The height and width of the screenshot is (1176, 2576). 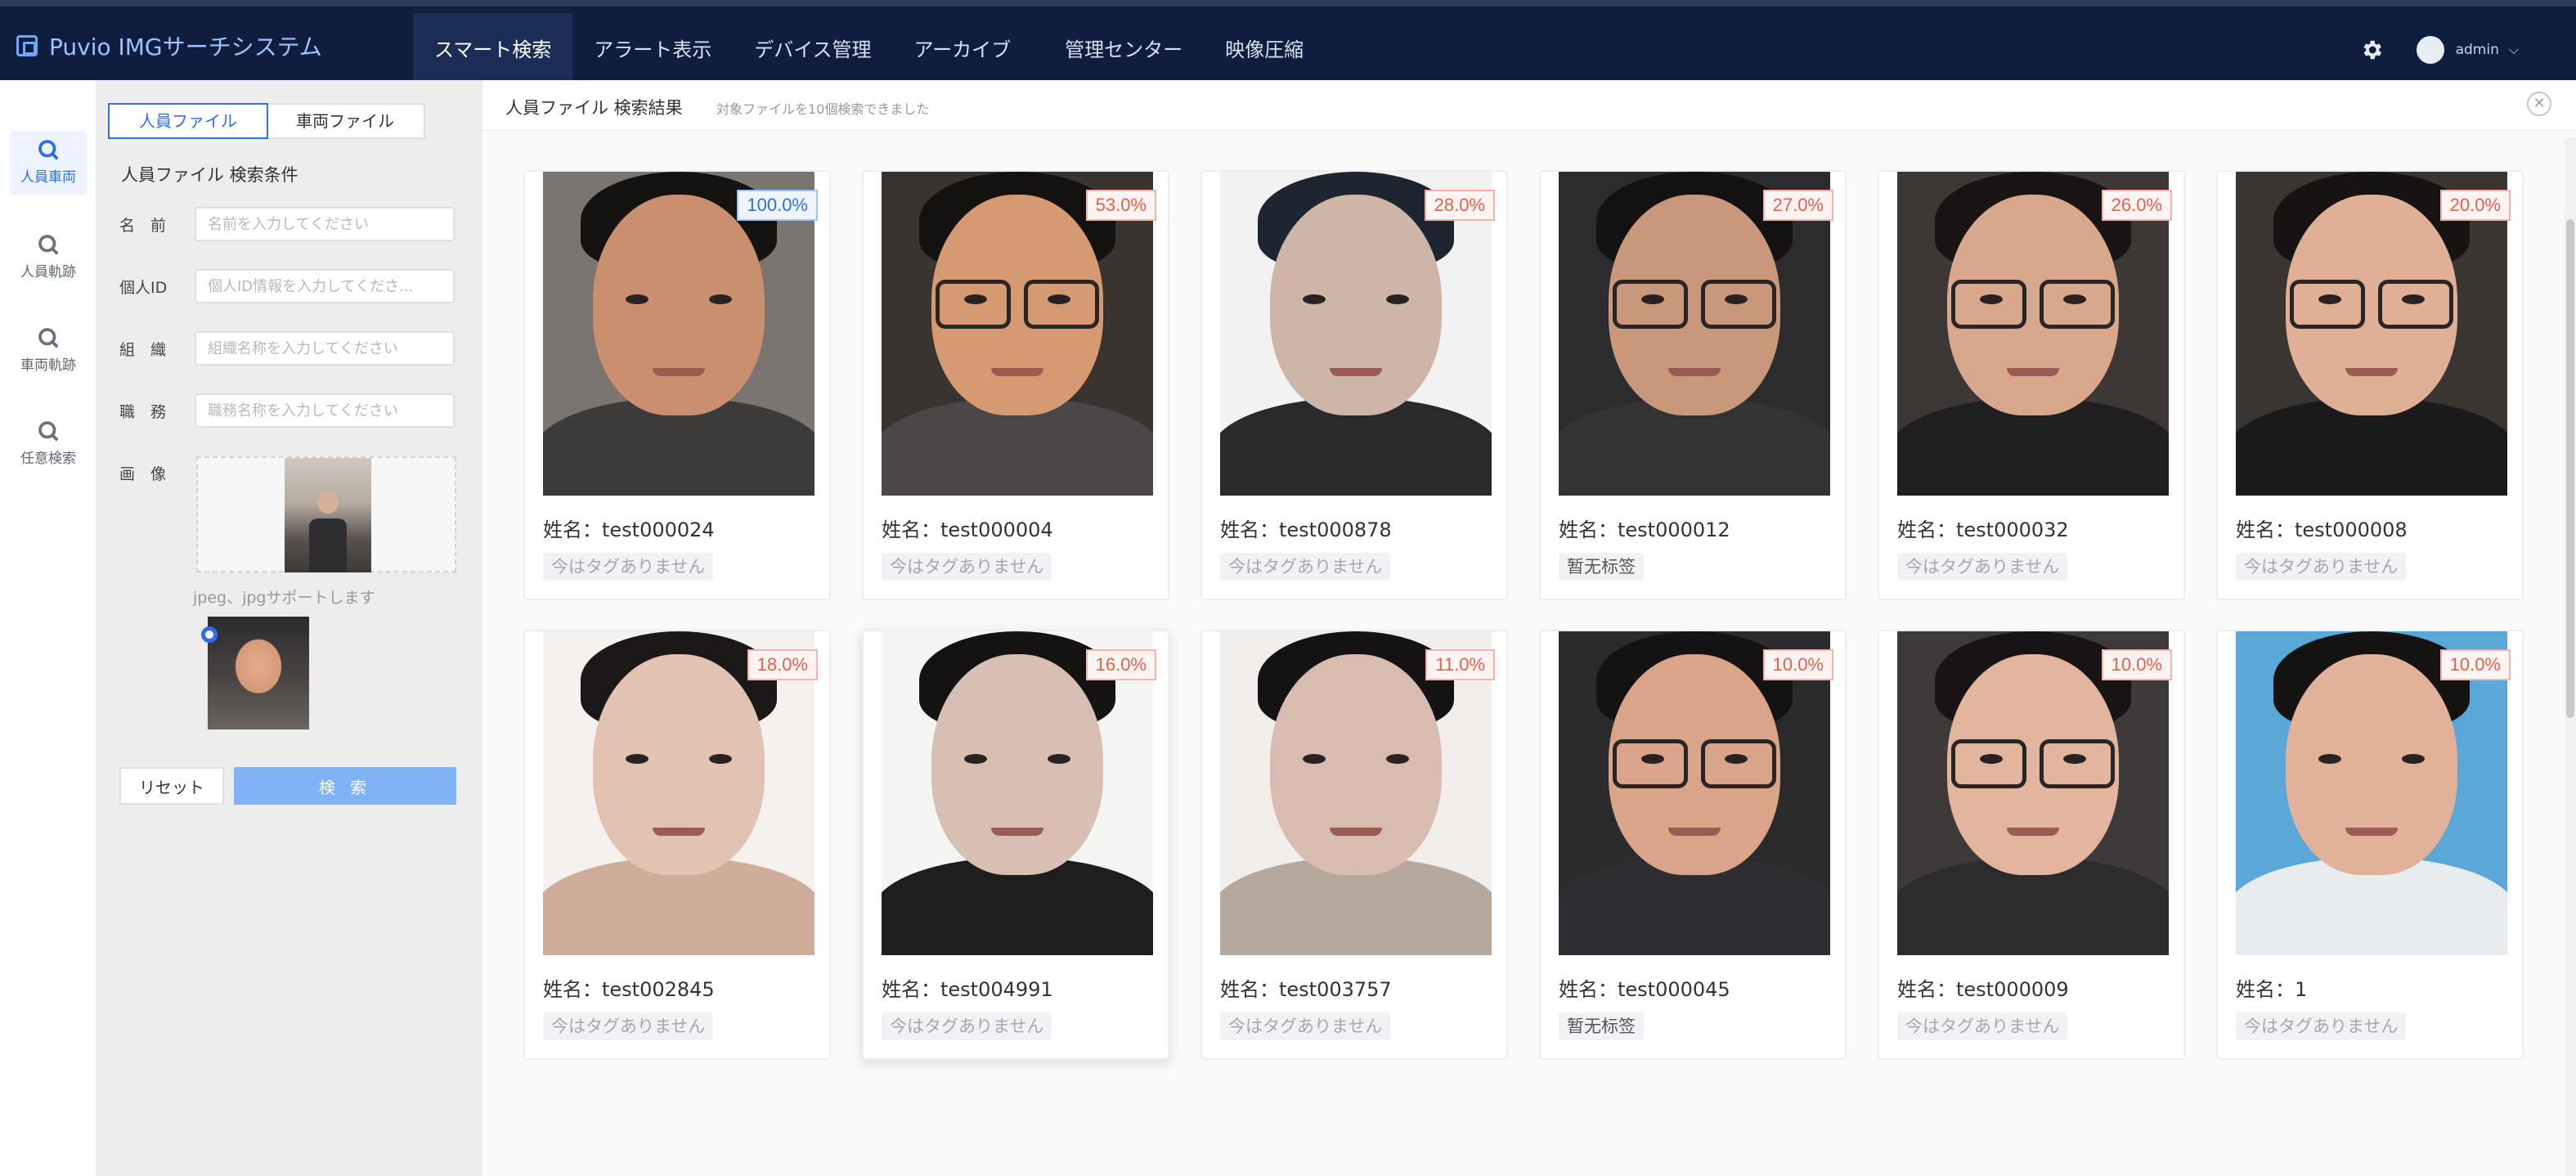 I want to click on result-card: 27.0% 姓名：test000012 暂无标签, so click(x=1693, y=385).